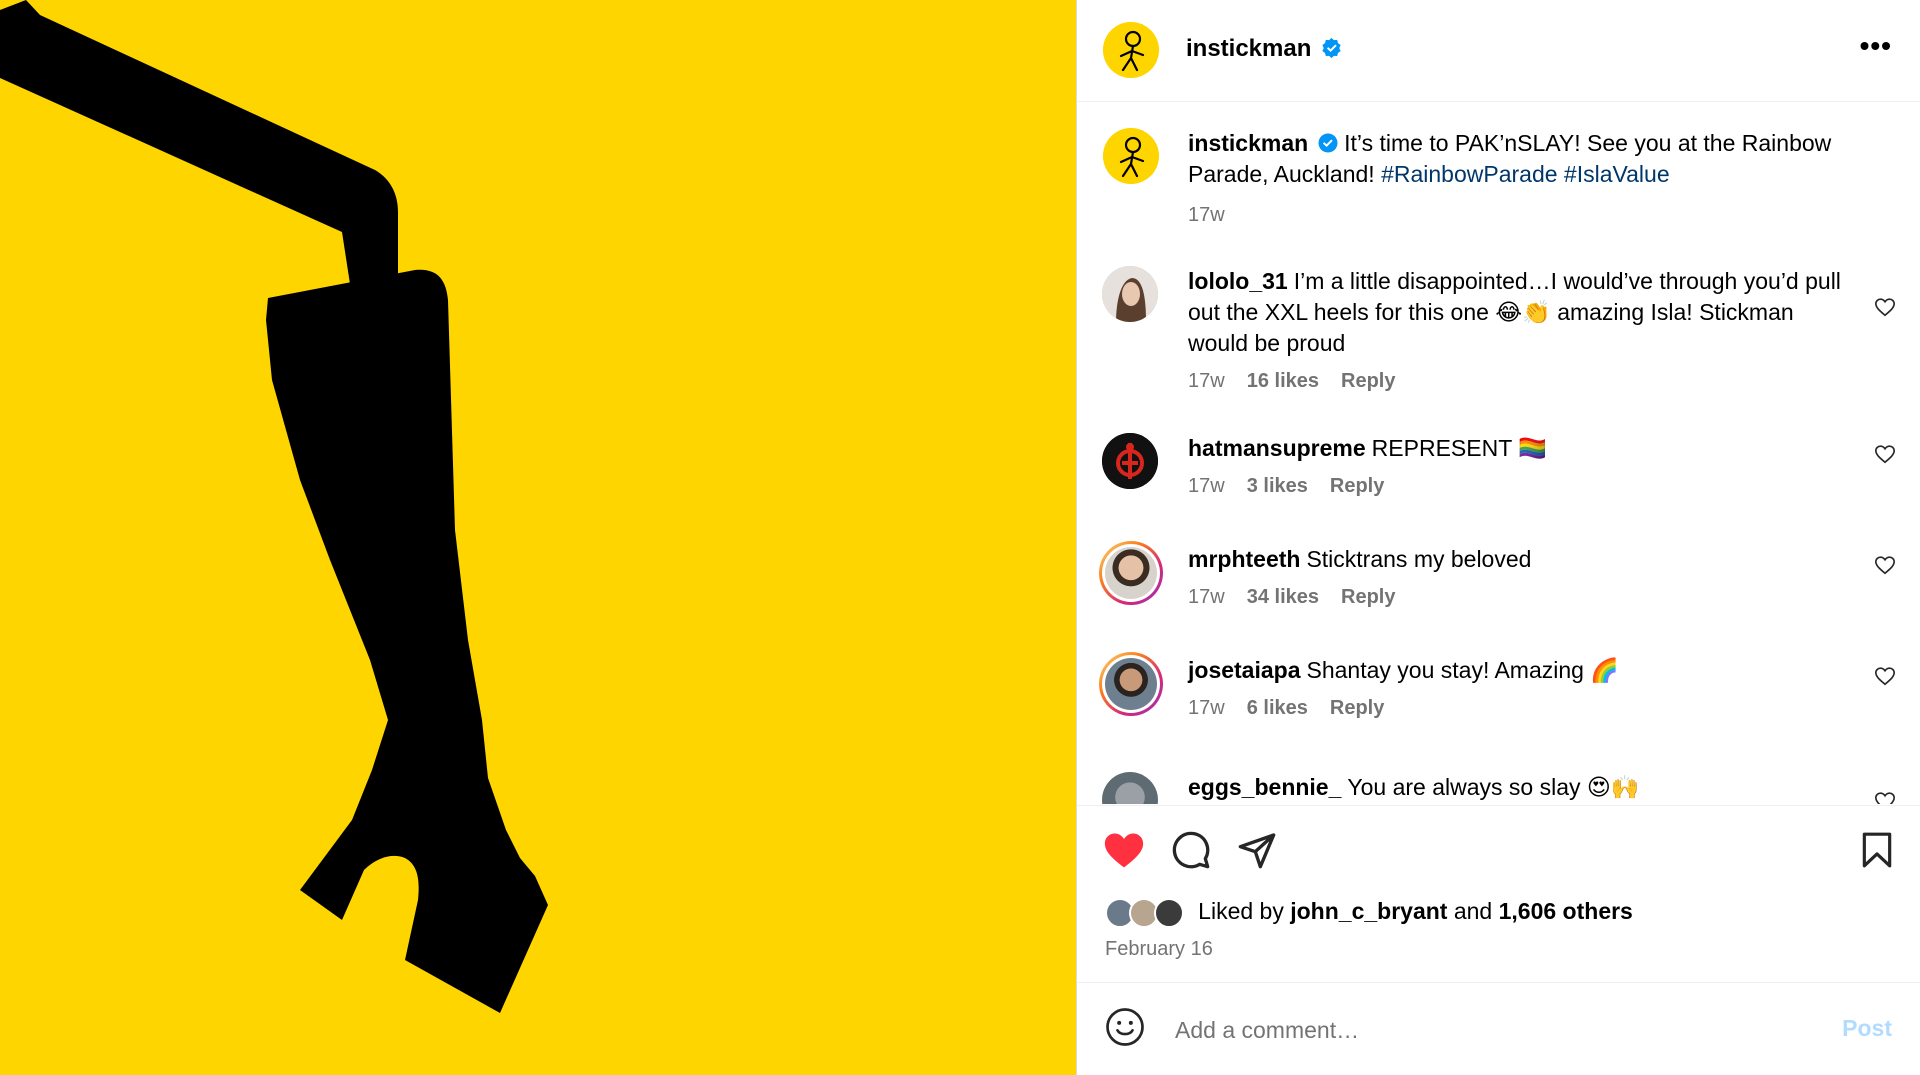 Image resolution: width=1920 pixels, height=1075 pixels. Describe the element at coordinates (1168, 913) in the screenshot. I see `liker-avatar` at that location.